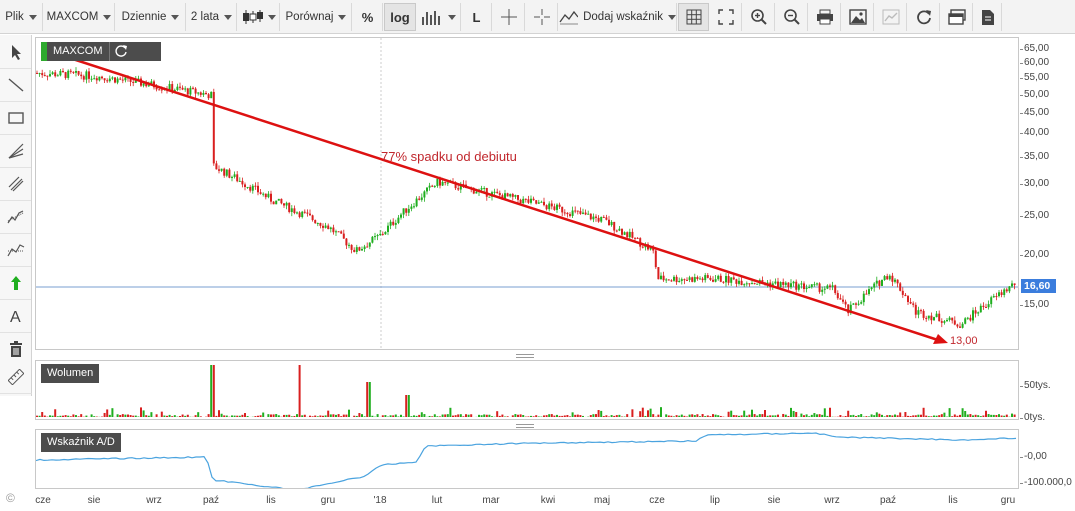  I want to click on arrow-up-icon, so click(15, 283).